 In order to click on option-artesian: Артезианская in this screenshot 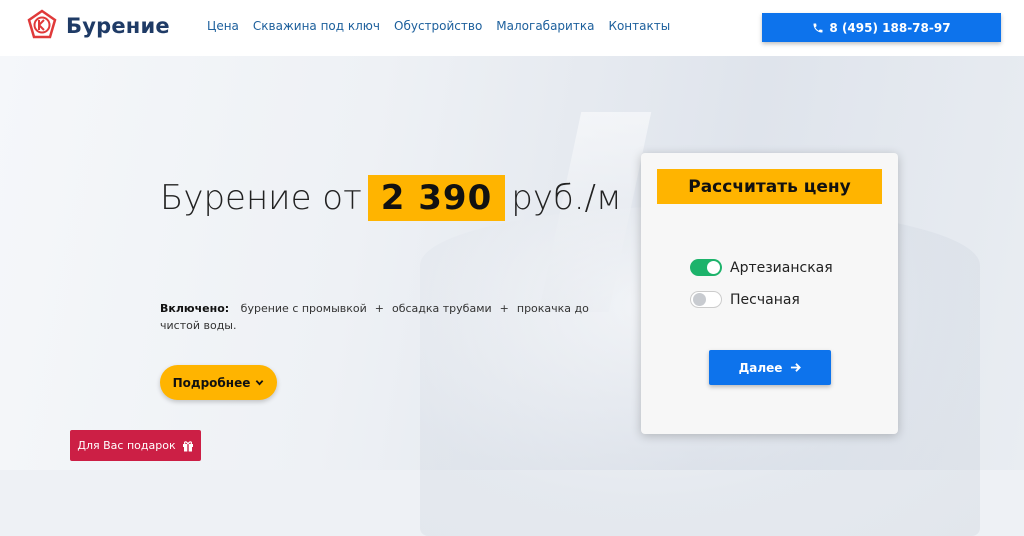, I will do `click(761, 267)`.